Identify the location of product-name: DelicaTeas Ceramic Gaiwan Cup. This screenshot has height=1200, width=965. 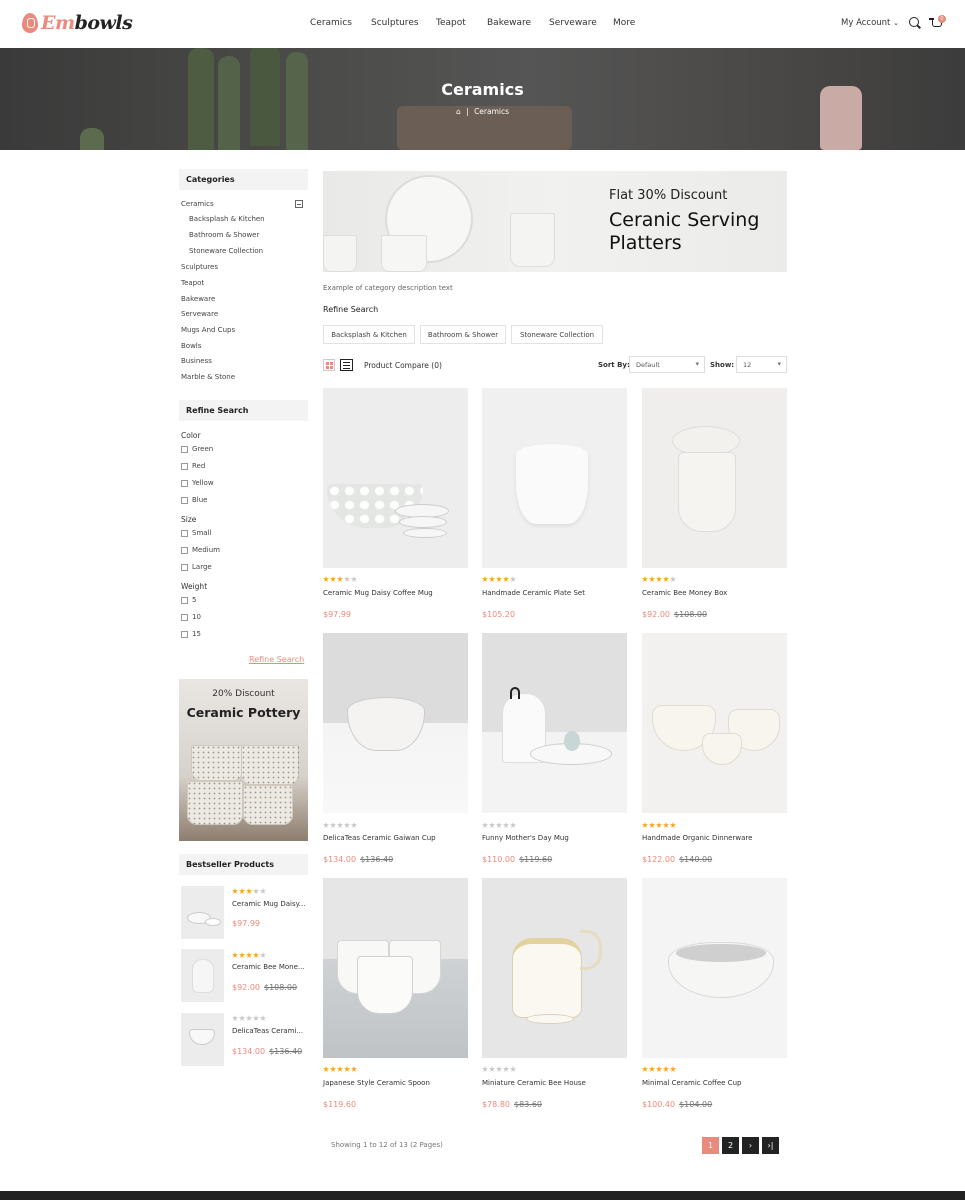
(379, 838).